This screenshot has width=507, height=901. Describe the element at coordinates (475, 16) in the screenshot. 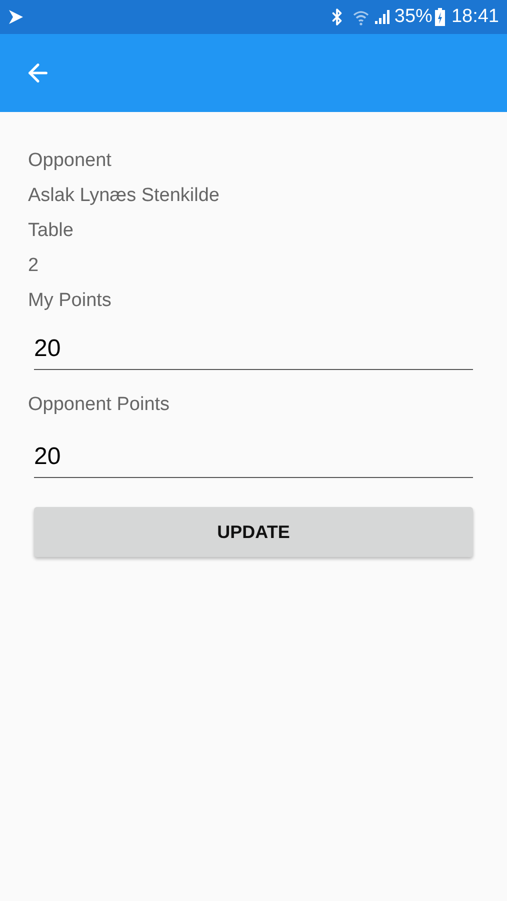

I see `clock: 18:41` at that location.